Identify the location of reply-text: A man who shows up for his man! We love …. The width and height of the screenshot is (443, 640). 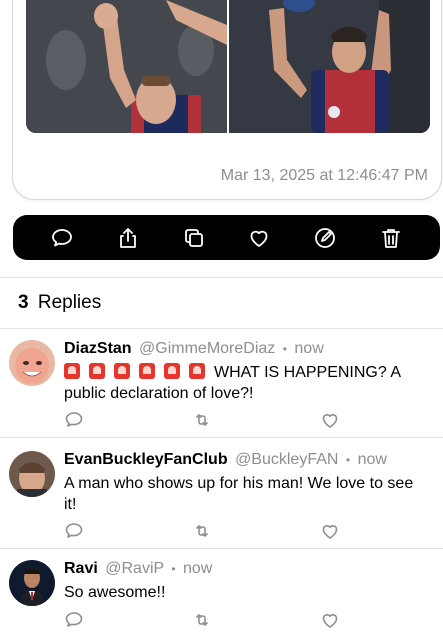
(239, 494).